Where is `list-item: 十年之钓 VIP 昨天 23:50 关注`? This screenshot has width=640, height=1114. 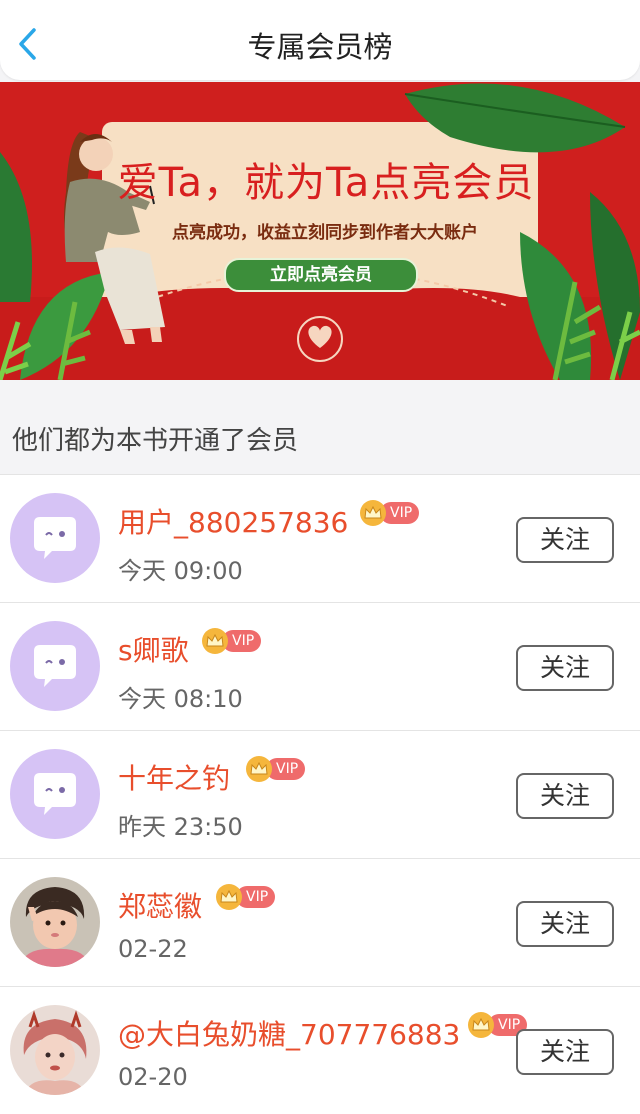
list-item: 十年之钓 VIP 昨天 23:50 关注 is located at coordinates (320, 794).